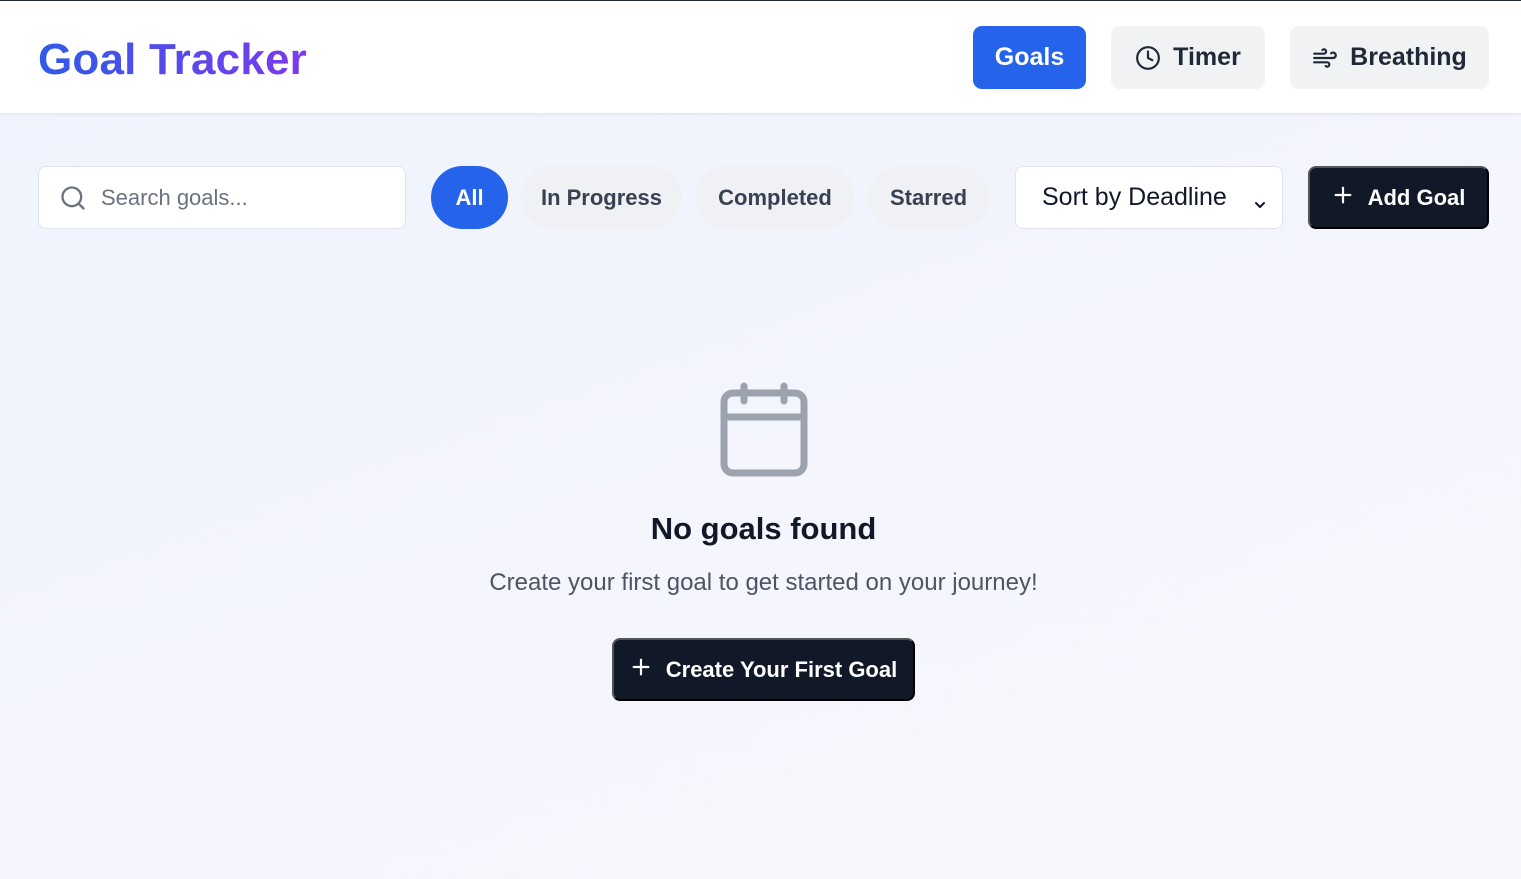 Image resolution: width=1521 pixels, height=879 pixels. Describe the element at coordinates (1148, 58) in the screenshot. I see `clock-icon` at that location.